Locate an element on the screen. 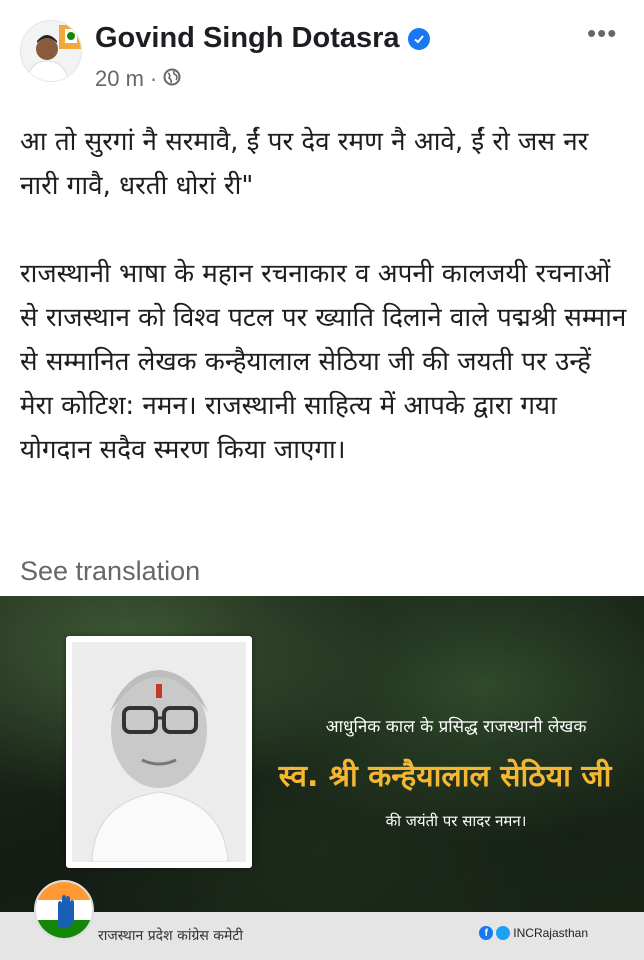 The image size is (644, 960). org-name: राजस्थान प्रदेश कांग्रेस कमेटी is located at coordinates (171, 936).